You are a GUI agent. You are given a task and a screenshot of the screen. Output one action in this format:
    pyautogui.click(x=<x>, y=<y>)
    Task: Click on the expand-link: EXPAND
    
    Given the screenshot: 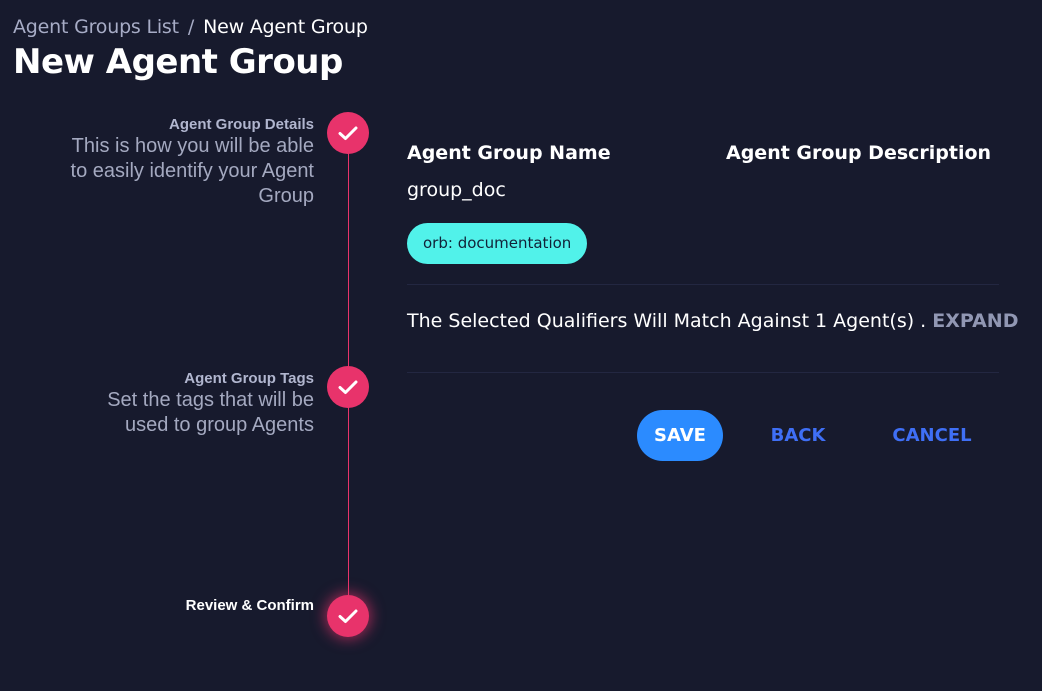 What is the action you would take?
    pyautogui.click(x=975, y=321)
    